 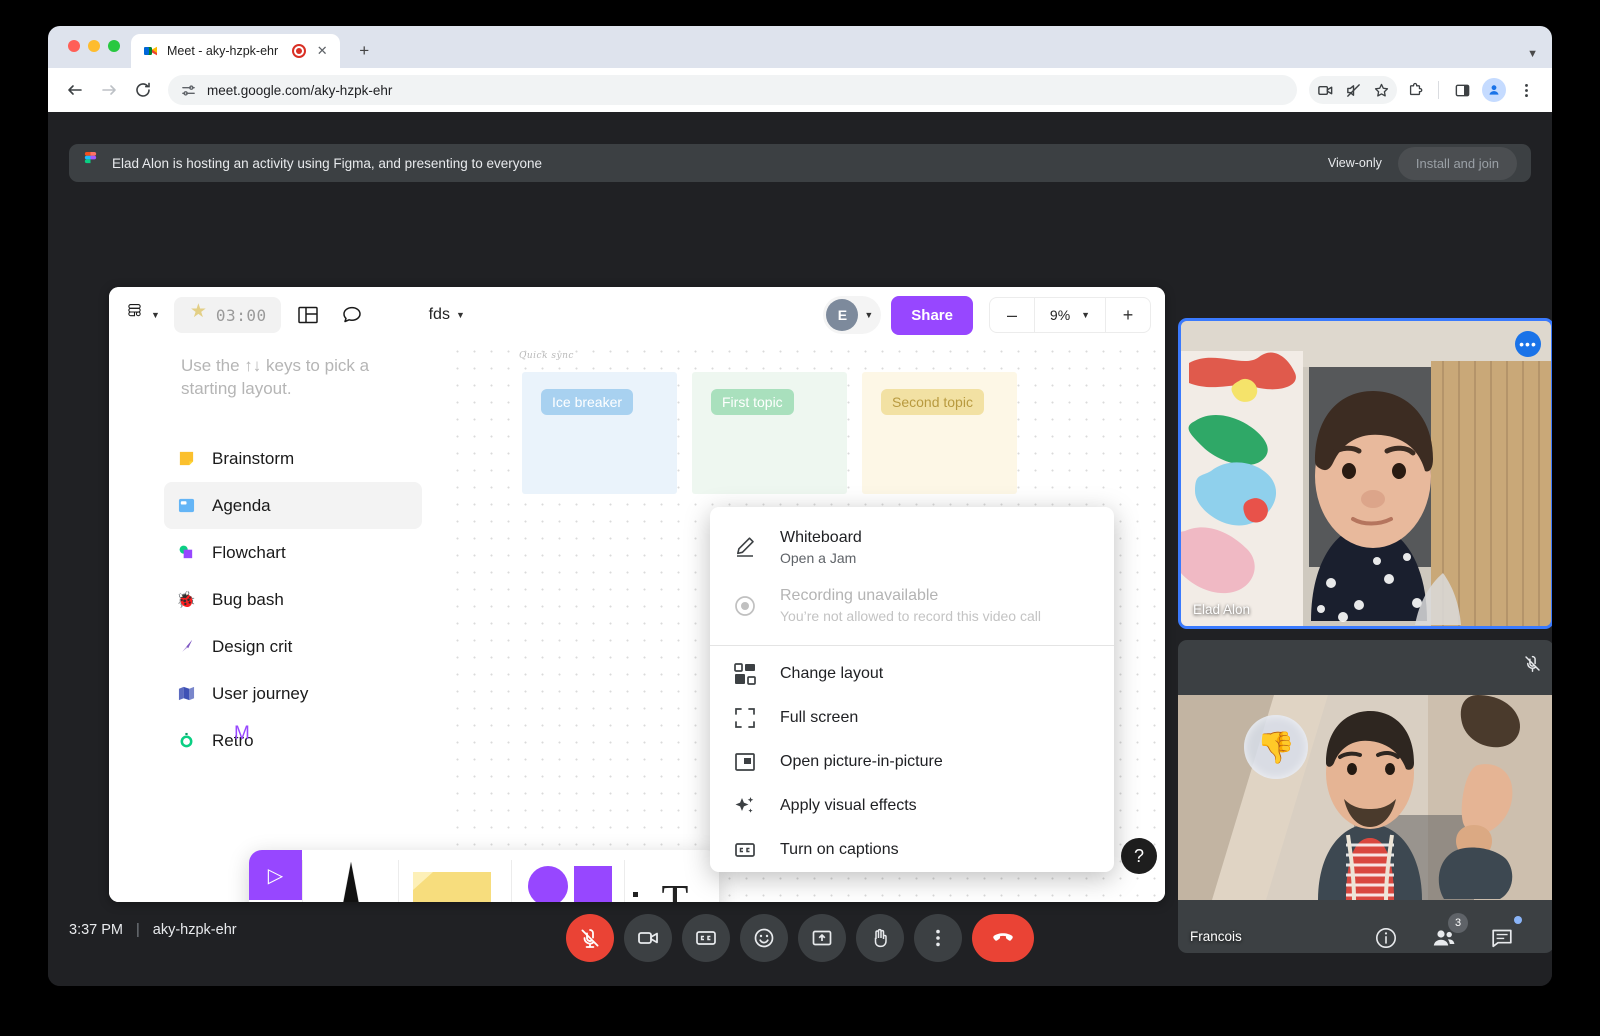 I want to click on sticky-note: Second topic, so click(x=932, y=402).